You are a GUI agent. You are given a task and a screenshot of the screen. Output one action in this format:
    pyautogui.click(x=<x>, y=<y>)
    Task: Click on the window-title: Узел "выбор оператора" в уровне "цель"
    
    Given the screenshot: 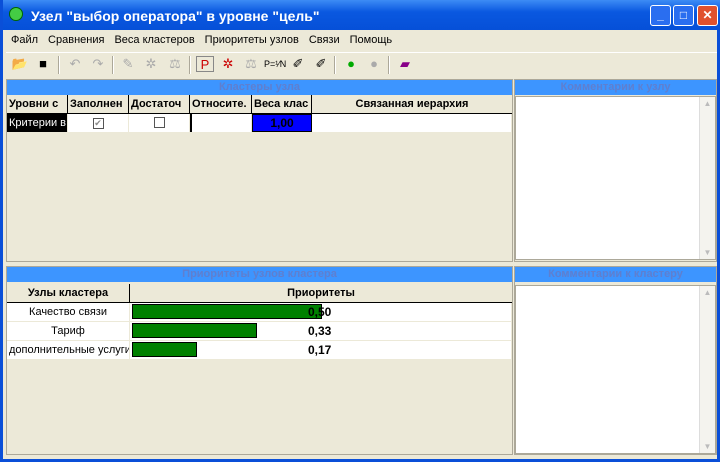 What is the action you would take?
    pyautogui.click(x=175, y=16)
    